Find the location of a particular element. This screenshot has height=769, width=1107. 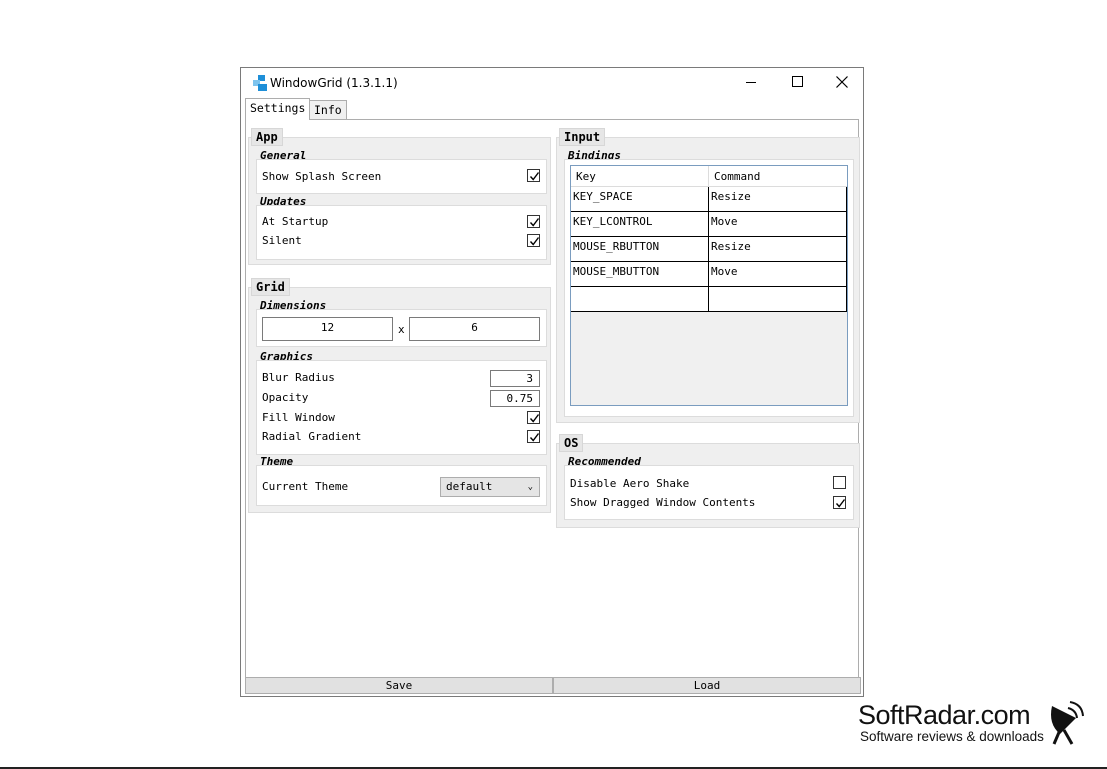

fill-window-label: Fill Window is located at coordinates (298, 417).